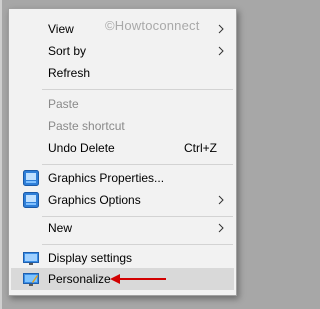 This screenshot has width=320, height=309. I want to click on menu-item-paste: Paste, so click(122, 104).